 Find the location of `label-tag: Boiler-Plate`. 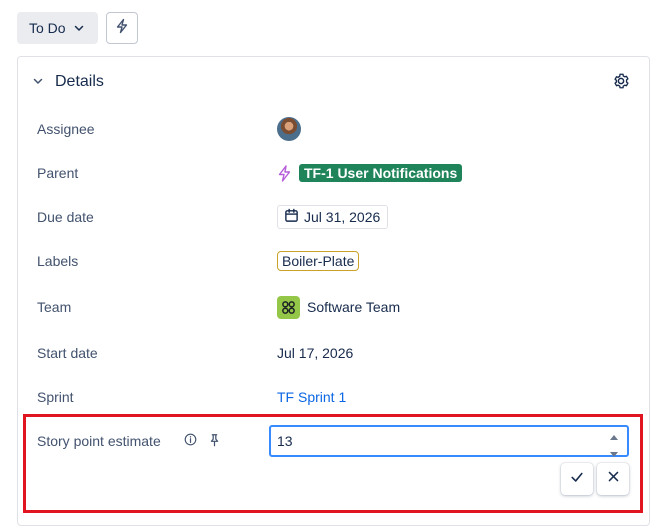

label-tag: Boiler-Plate is located at coordinates (318, 261).